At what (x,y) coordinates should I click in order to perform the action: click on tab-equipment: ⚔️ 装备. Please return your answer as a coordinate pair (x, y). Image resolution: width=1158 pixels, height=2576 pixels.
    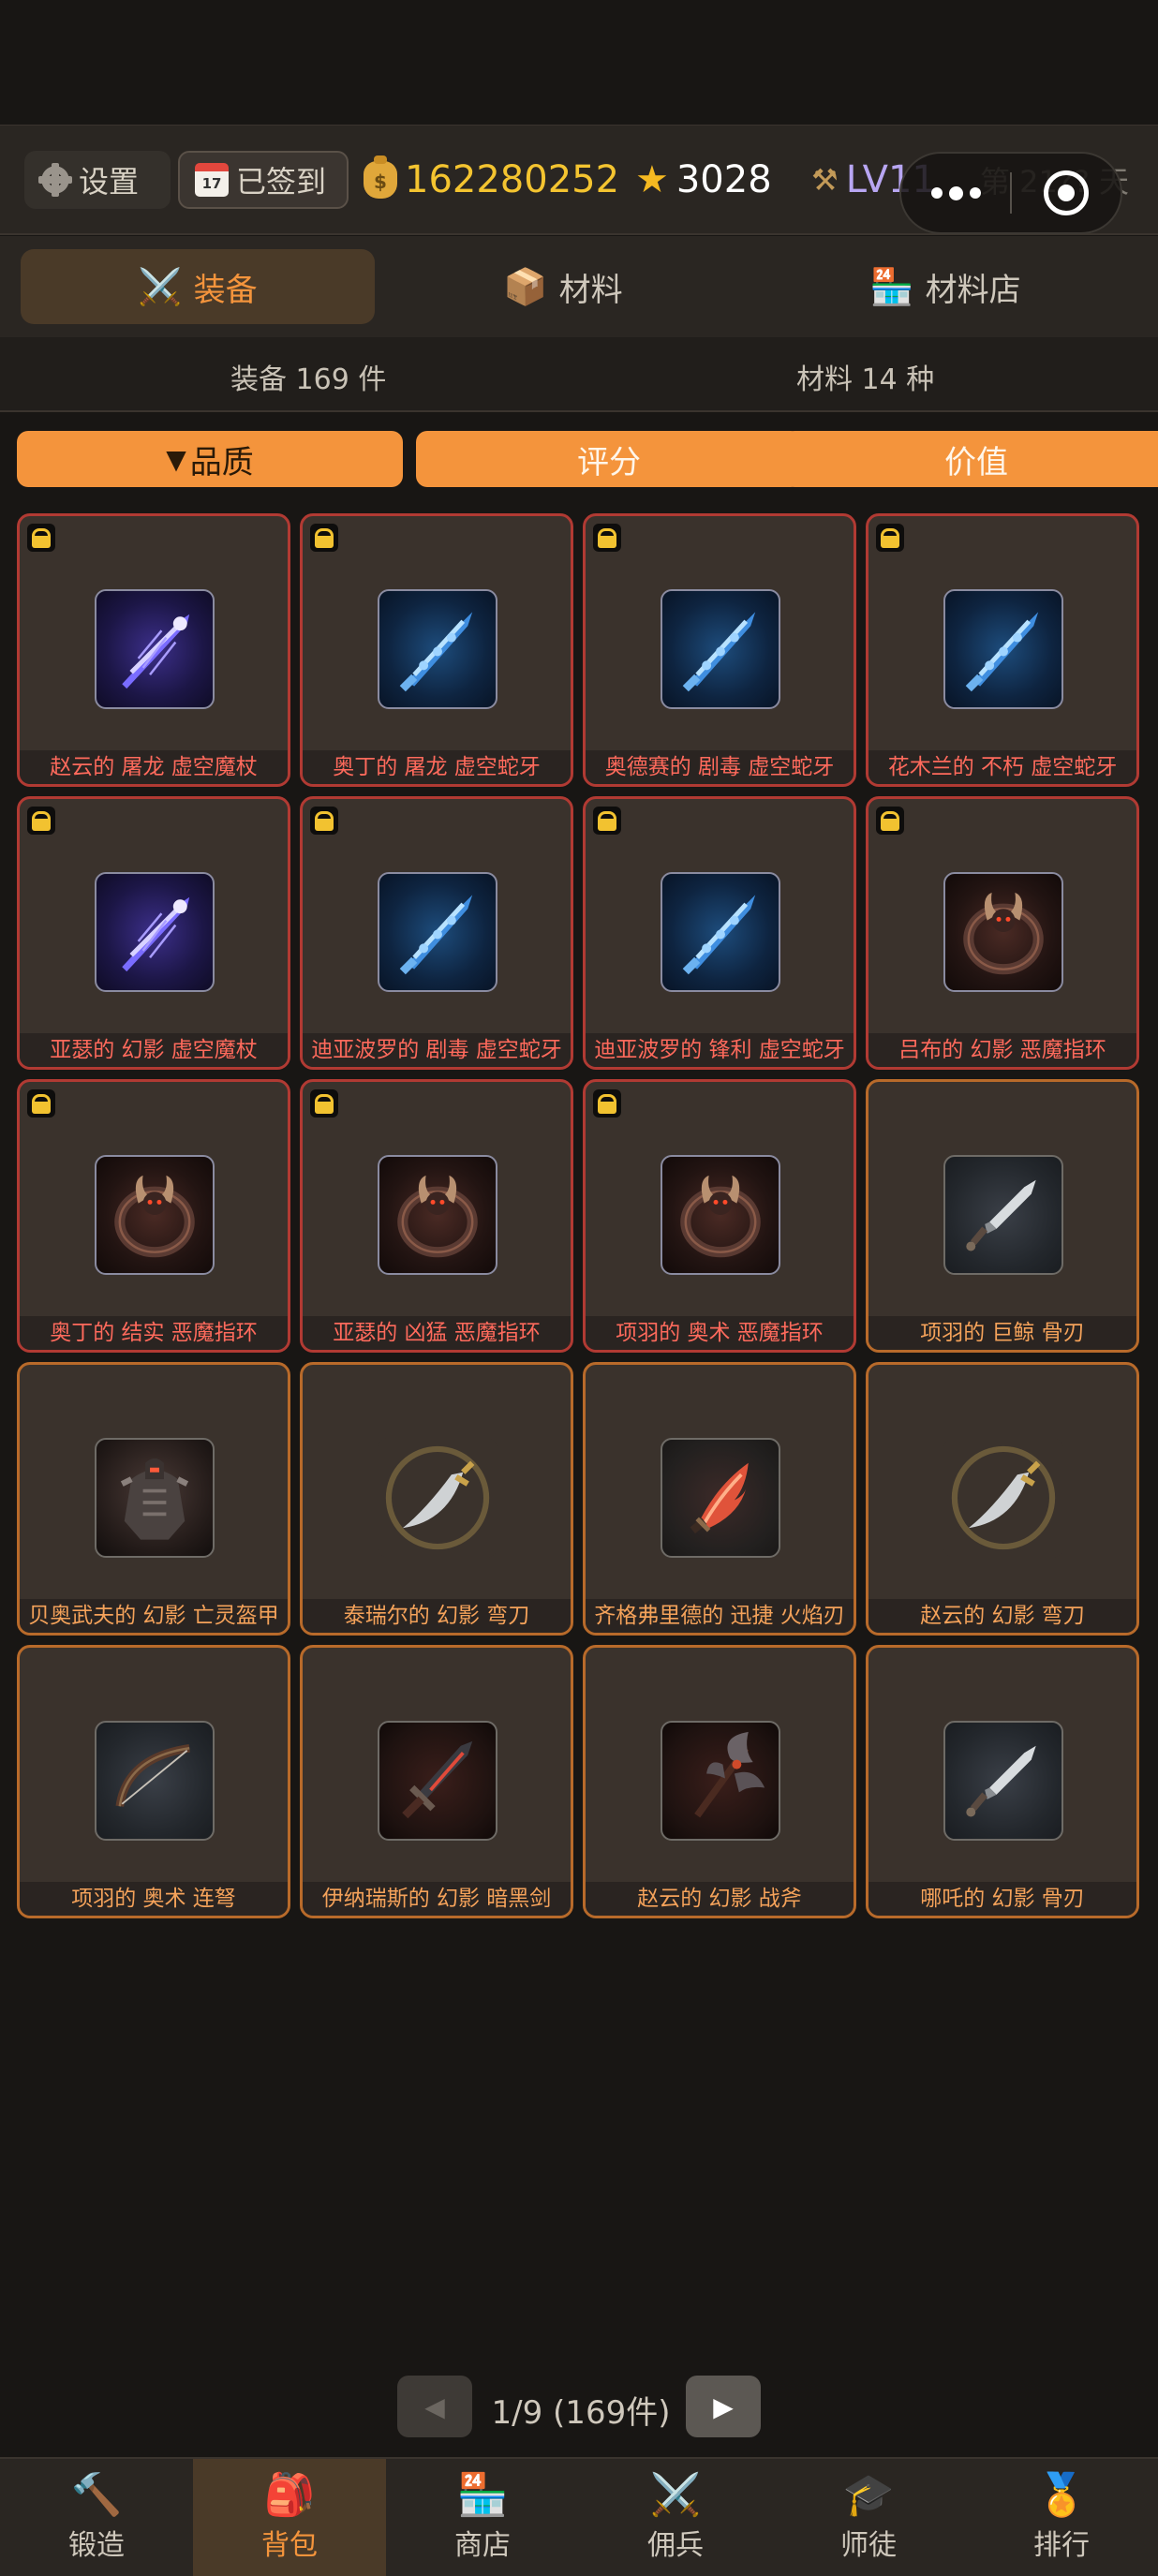
    Looking at the image, I should click on (198, 286).